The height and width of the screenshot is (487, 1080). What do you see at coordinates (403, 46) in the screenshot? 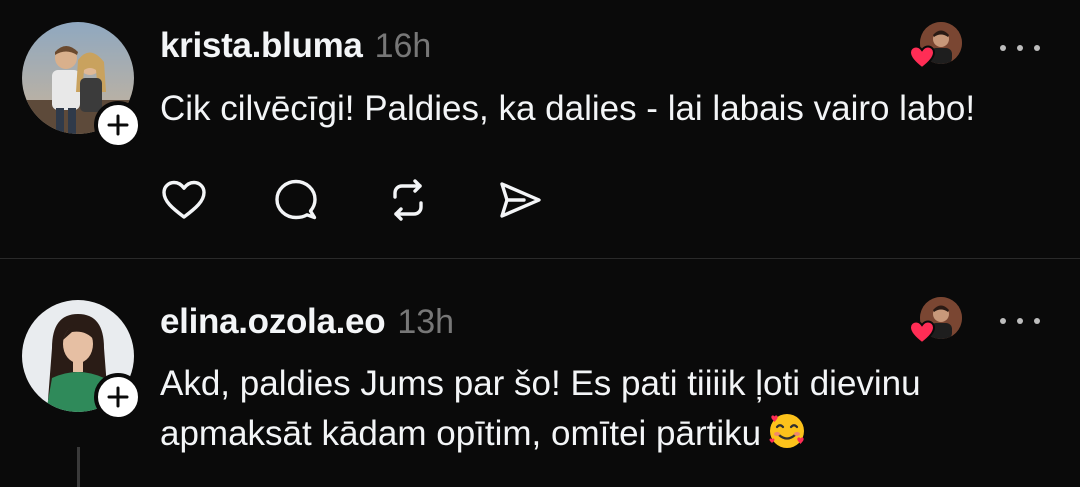
I see `timestamp: 16h` at bounding box center [403, 46].